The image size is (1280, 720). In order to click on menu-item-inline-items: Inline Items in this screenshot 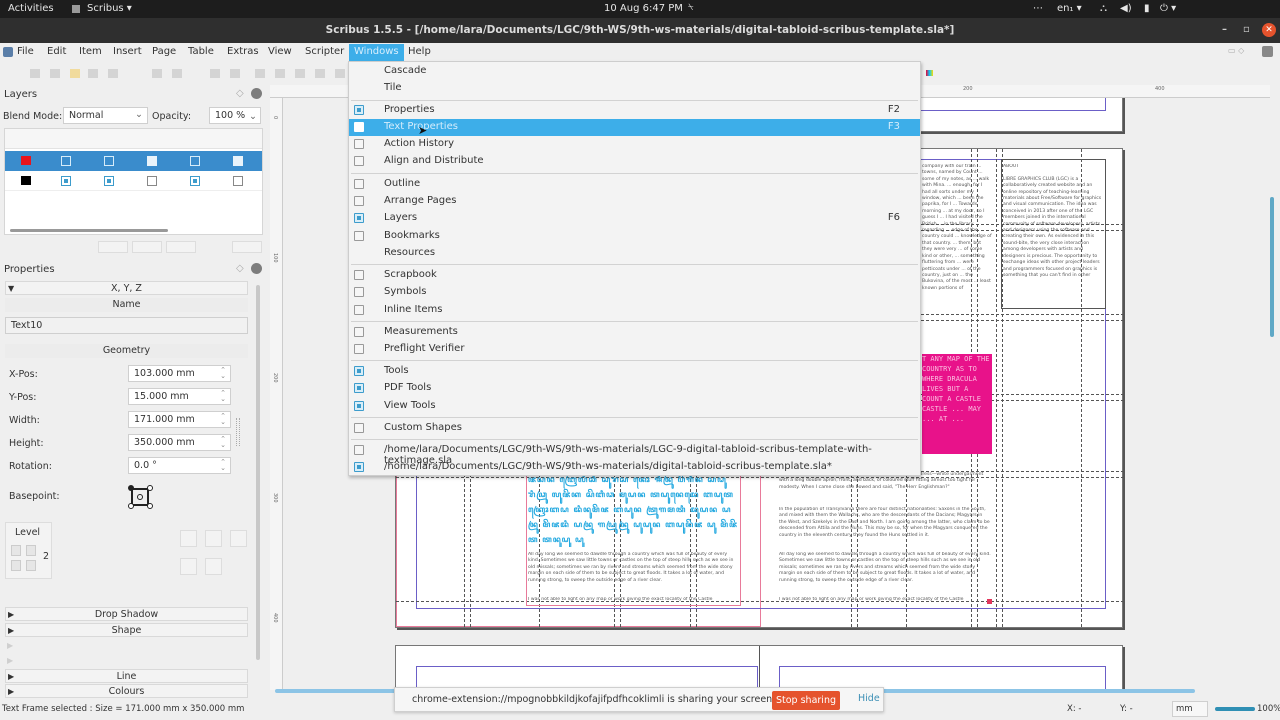, I will do `click(634, 310)`.